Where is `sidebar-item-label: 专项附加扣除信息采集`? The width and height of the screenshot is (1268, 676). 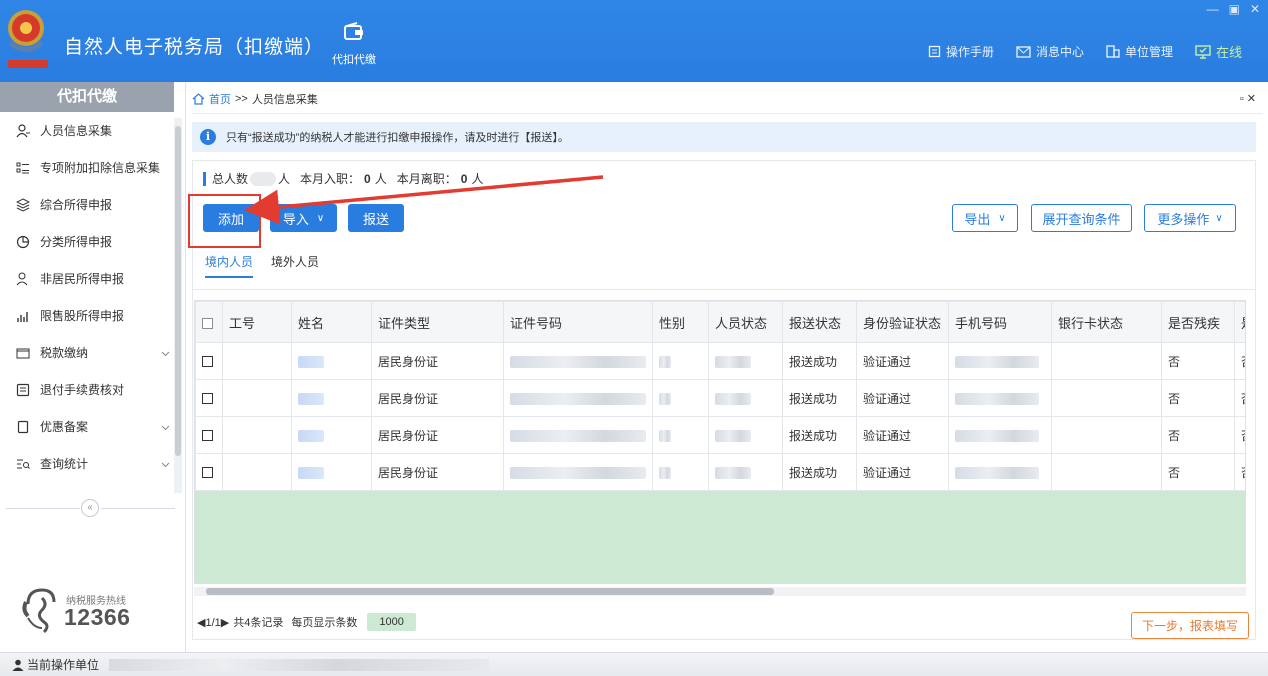 sidebar-item-label: 专项附加扣除信息采集 is located at coordinates (100, 168).